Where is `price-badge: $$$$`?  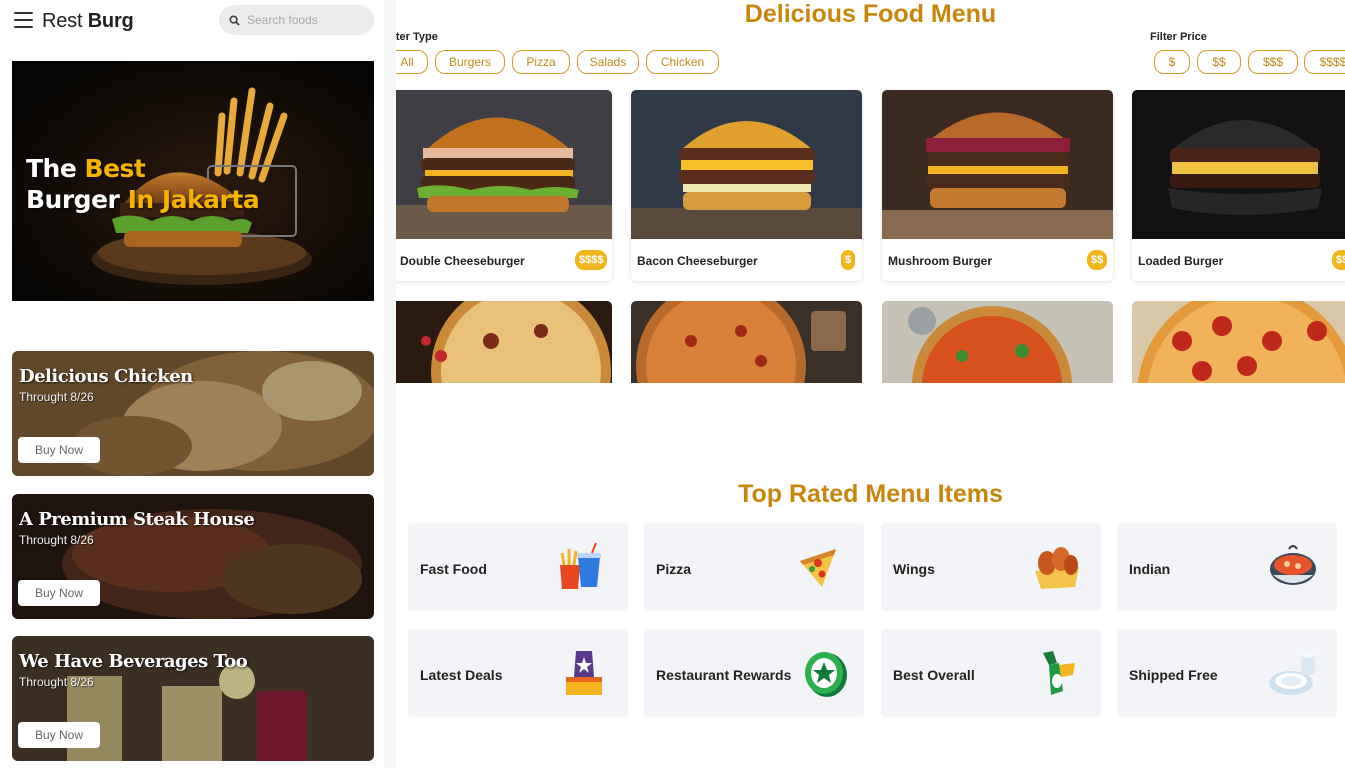 price-badge: $$$$ is located at coordinates (591, 260).